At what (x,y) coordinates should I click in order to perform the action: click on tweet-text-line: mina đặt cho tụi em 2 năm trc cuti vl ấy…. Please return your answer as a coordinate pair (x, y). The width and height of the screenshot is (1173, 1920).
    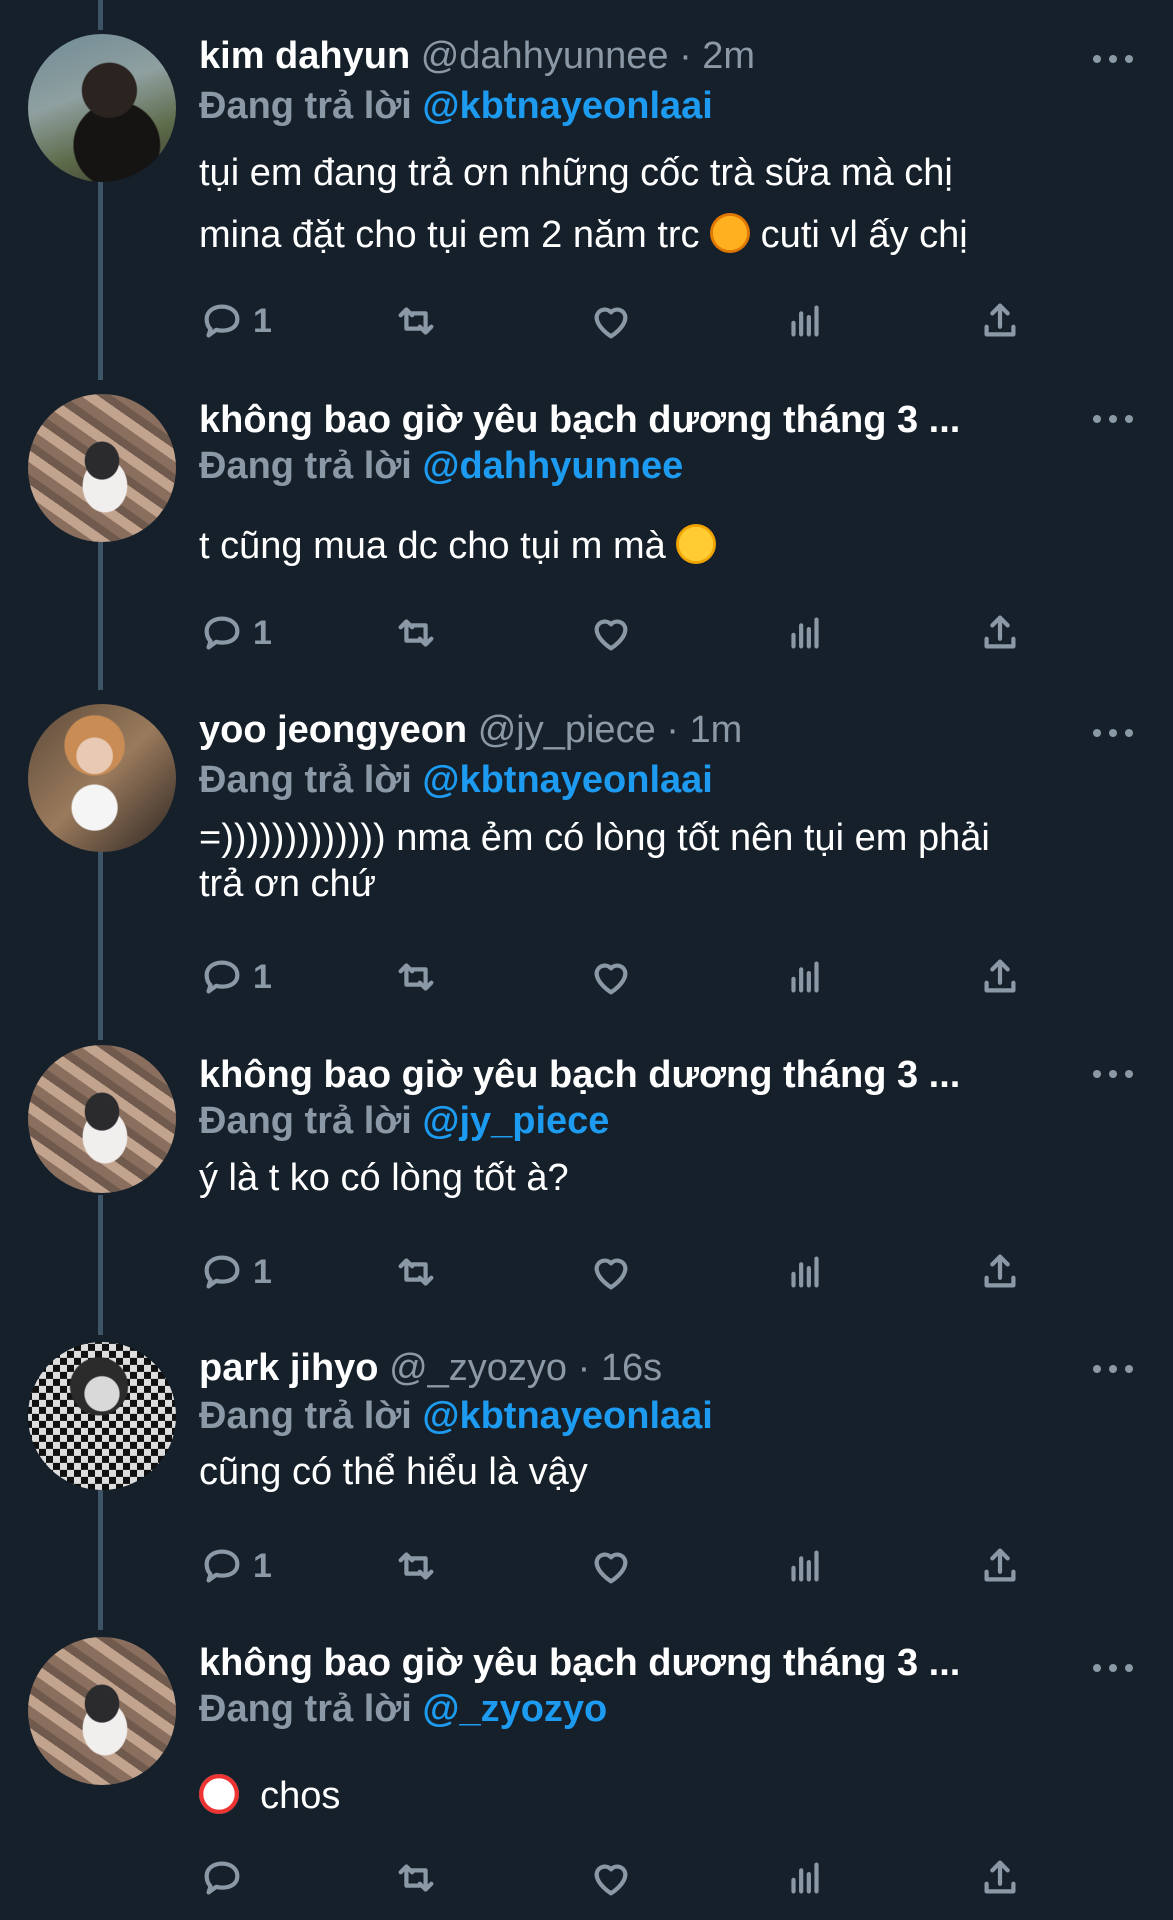
    Looking at the image, I should click on (583, 234).